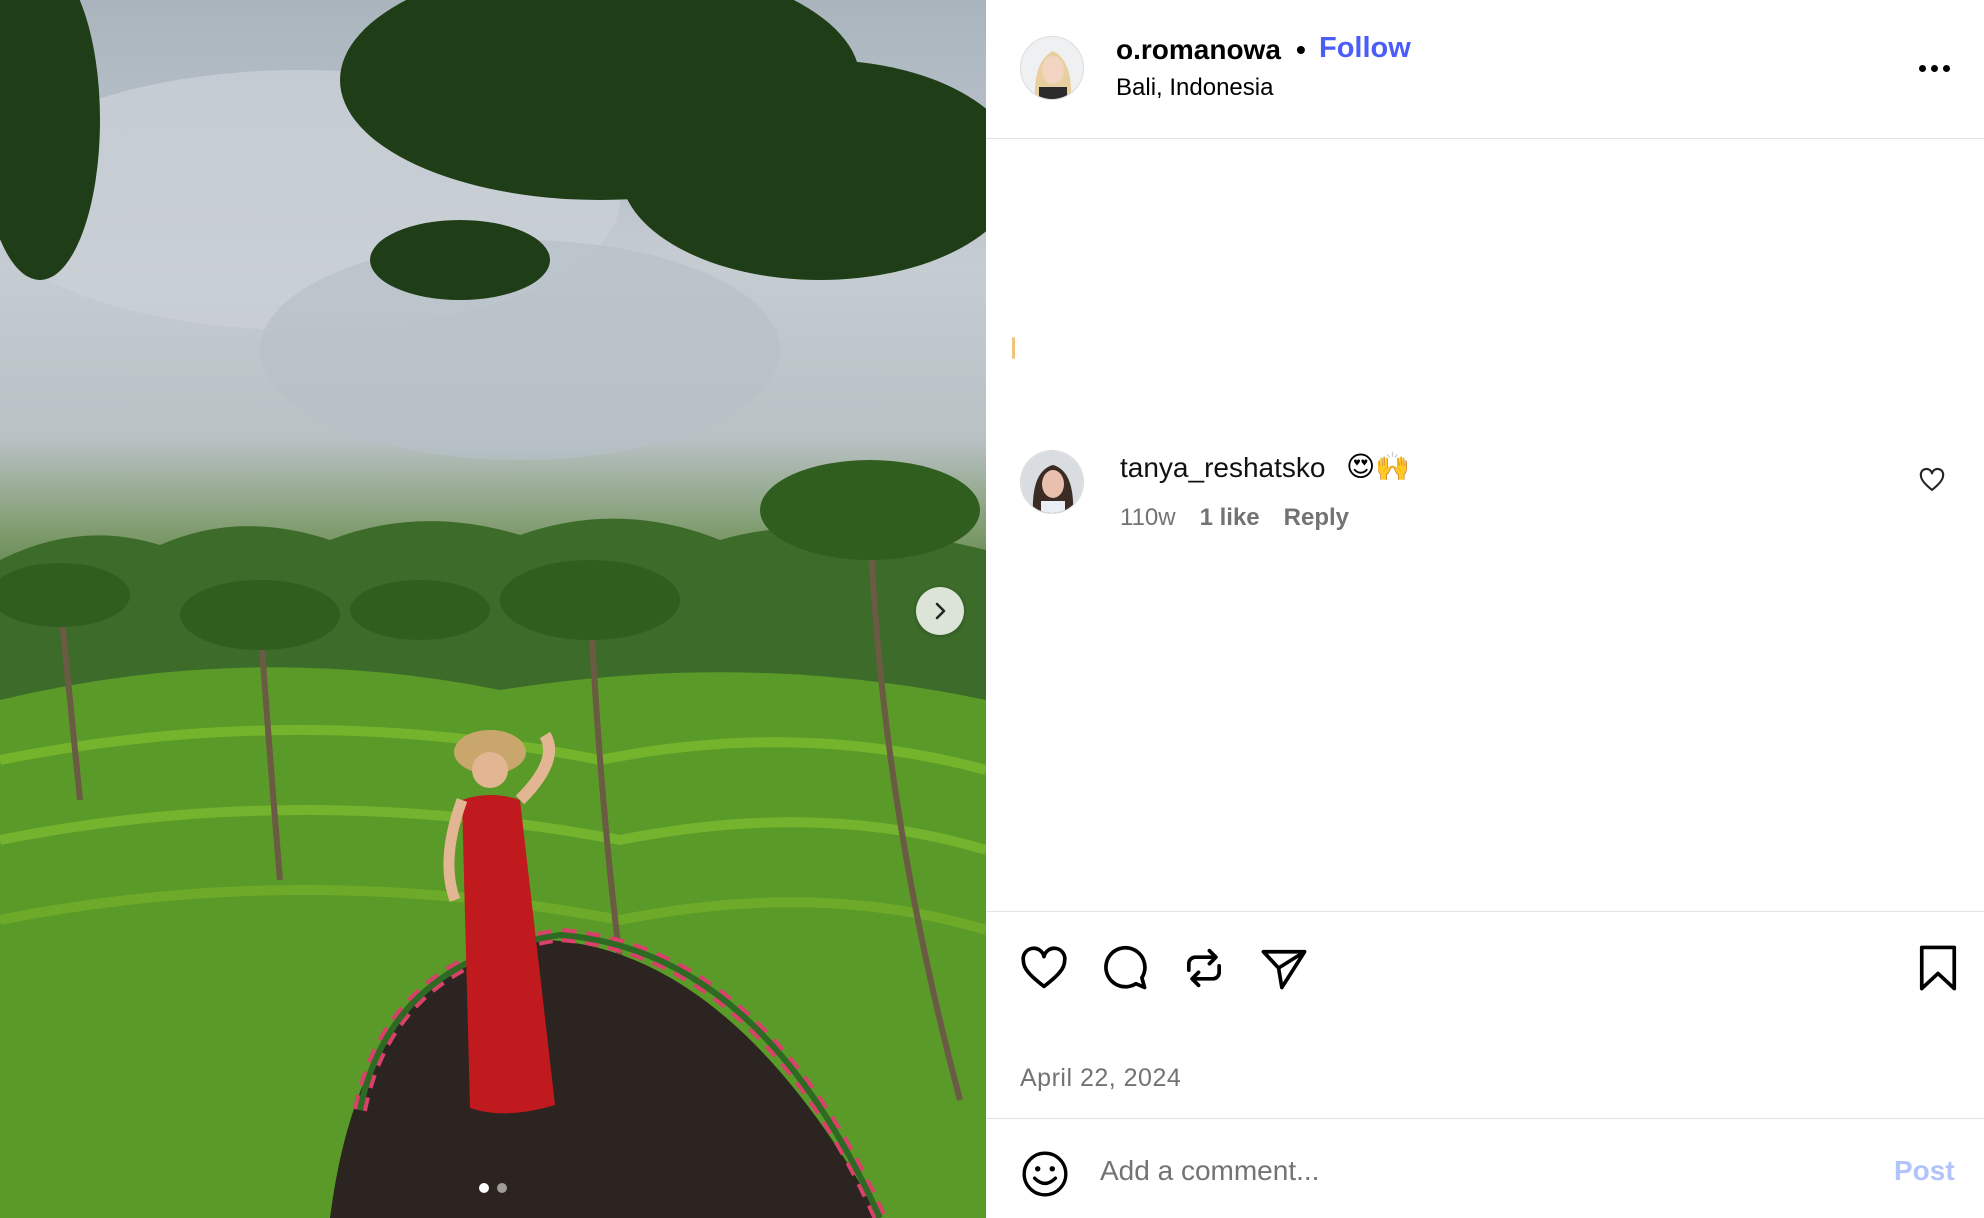  Describe the element at coordinates (1316, 518) in the screenshot. I see `comment-reply-button: Reply` at that location.